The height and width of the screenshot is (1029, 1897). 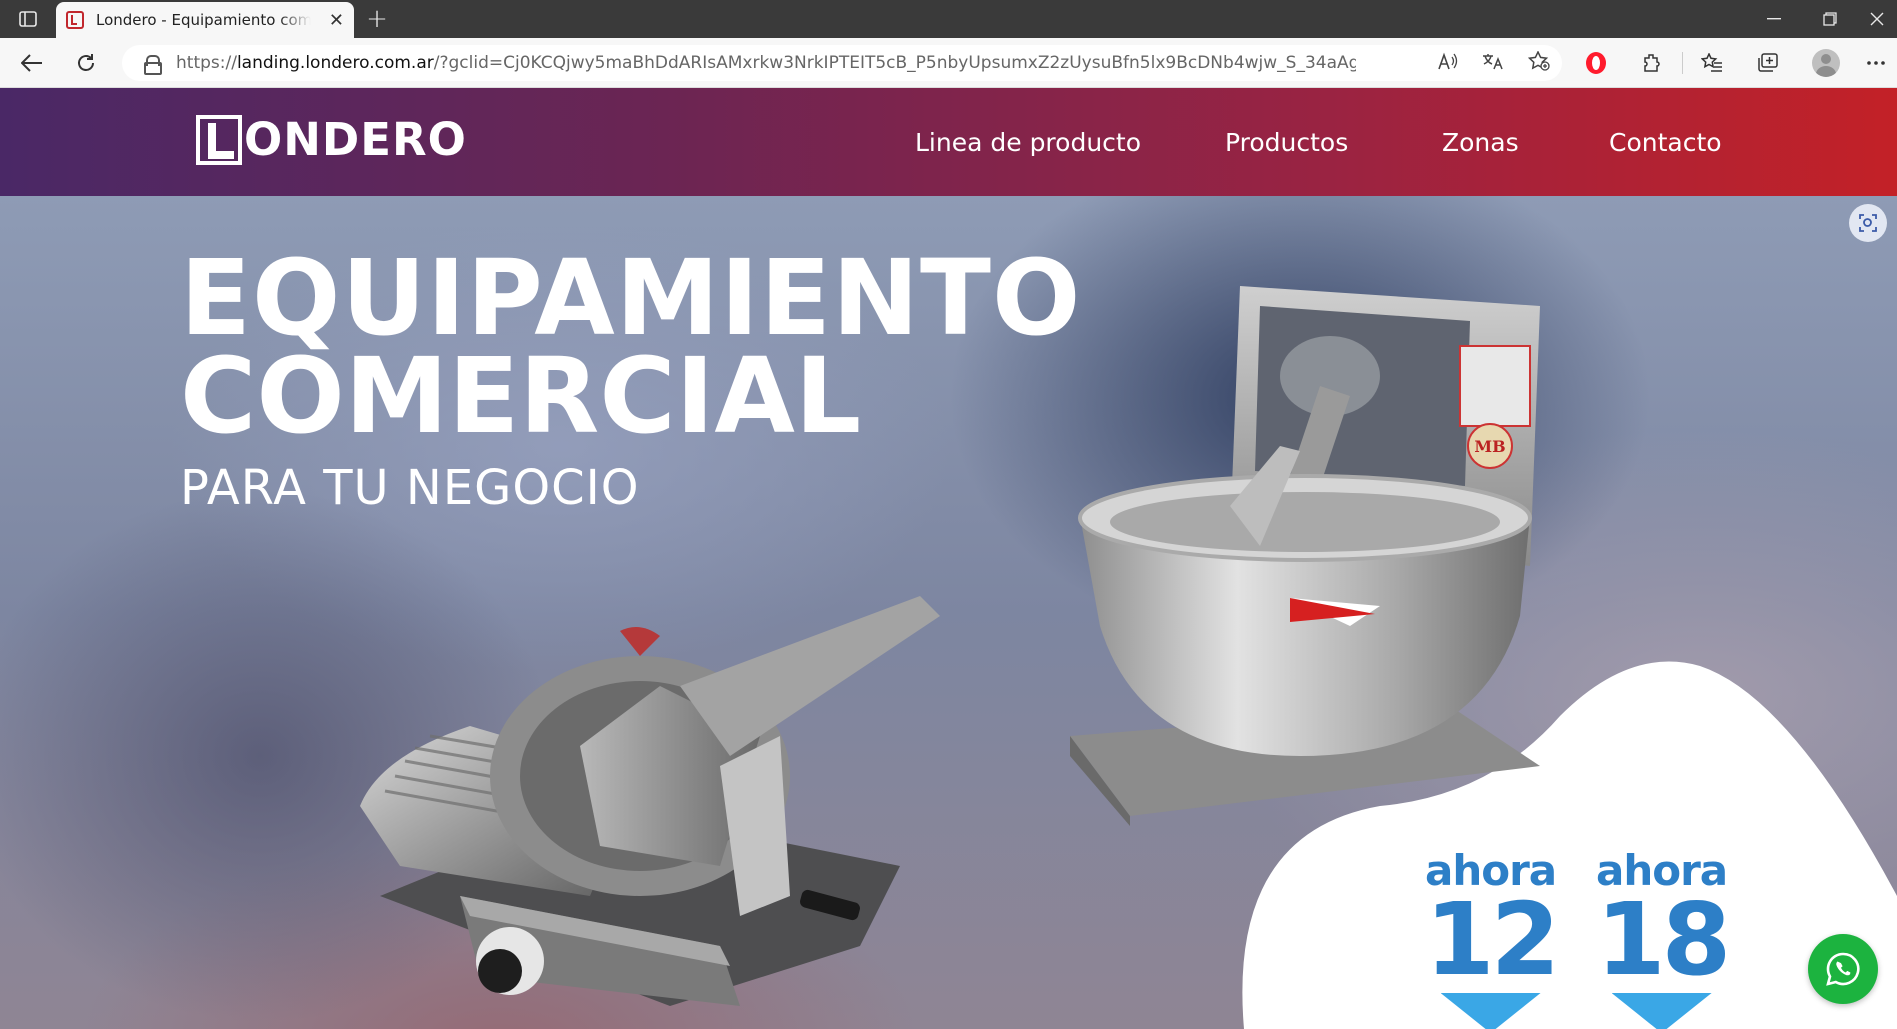 I want to click on opera-extension-icon, so click(x=1596, y=63).